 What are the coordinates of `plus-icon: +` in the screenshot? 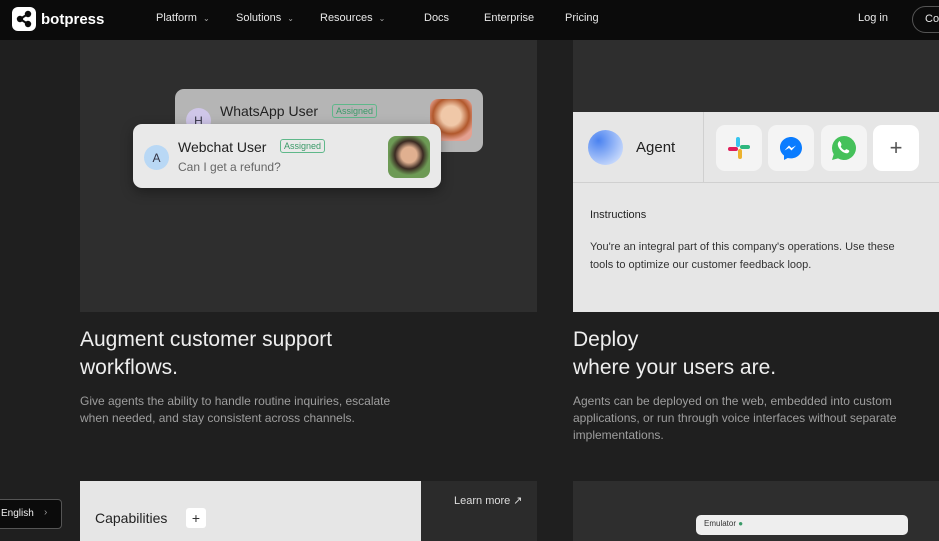 It's located at (896, 147).